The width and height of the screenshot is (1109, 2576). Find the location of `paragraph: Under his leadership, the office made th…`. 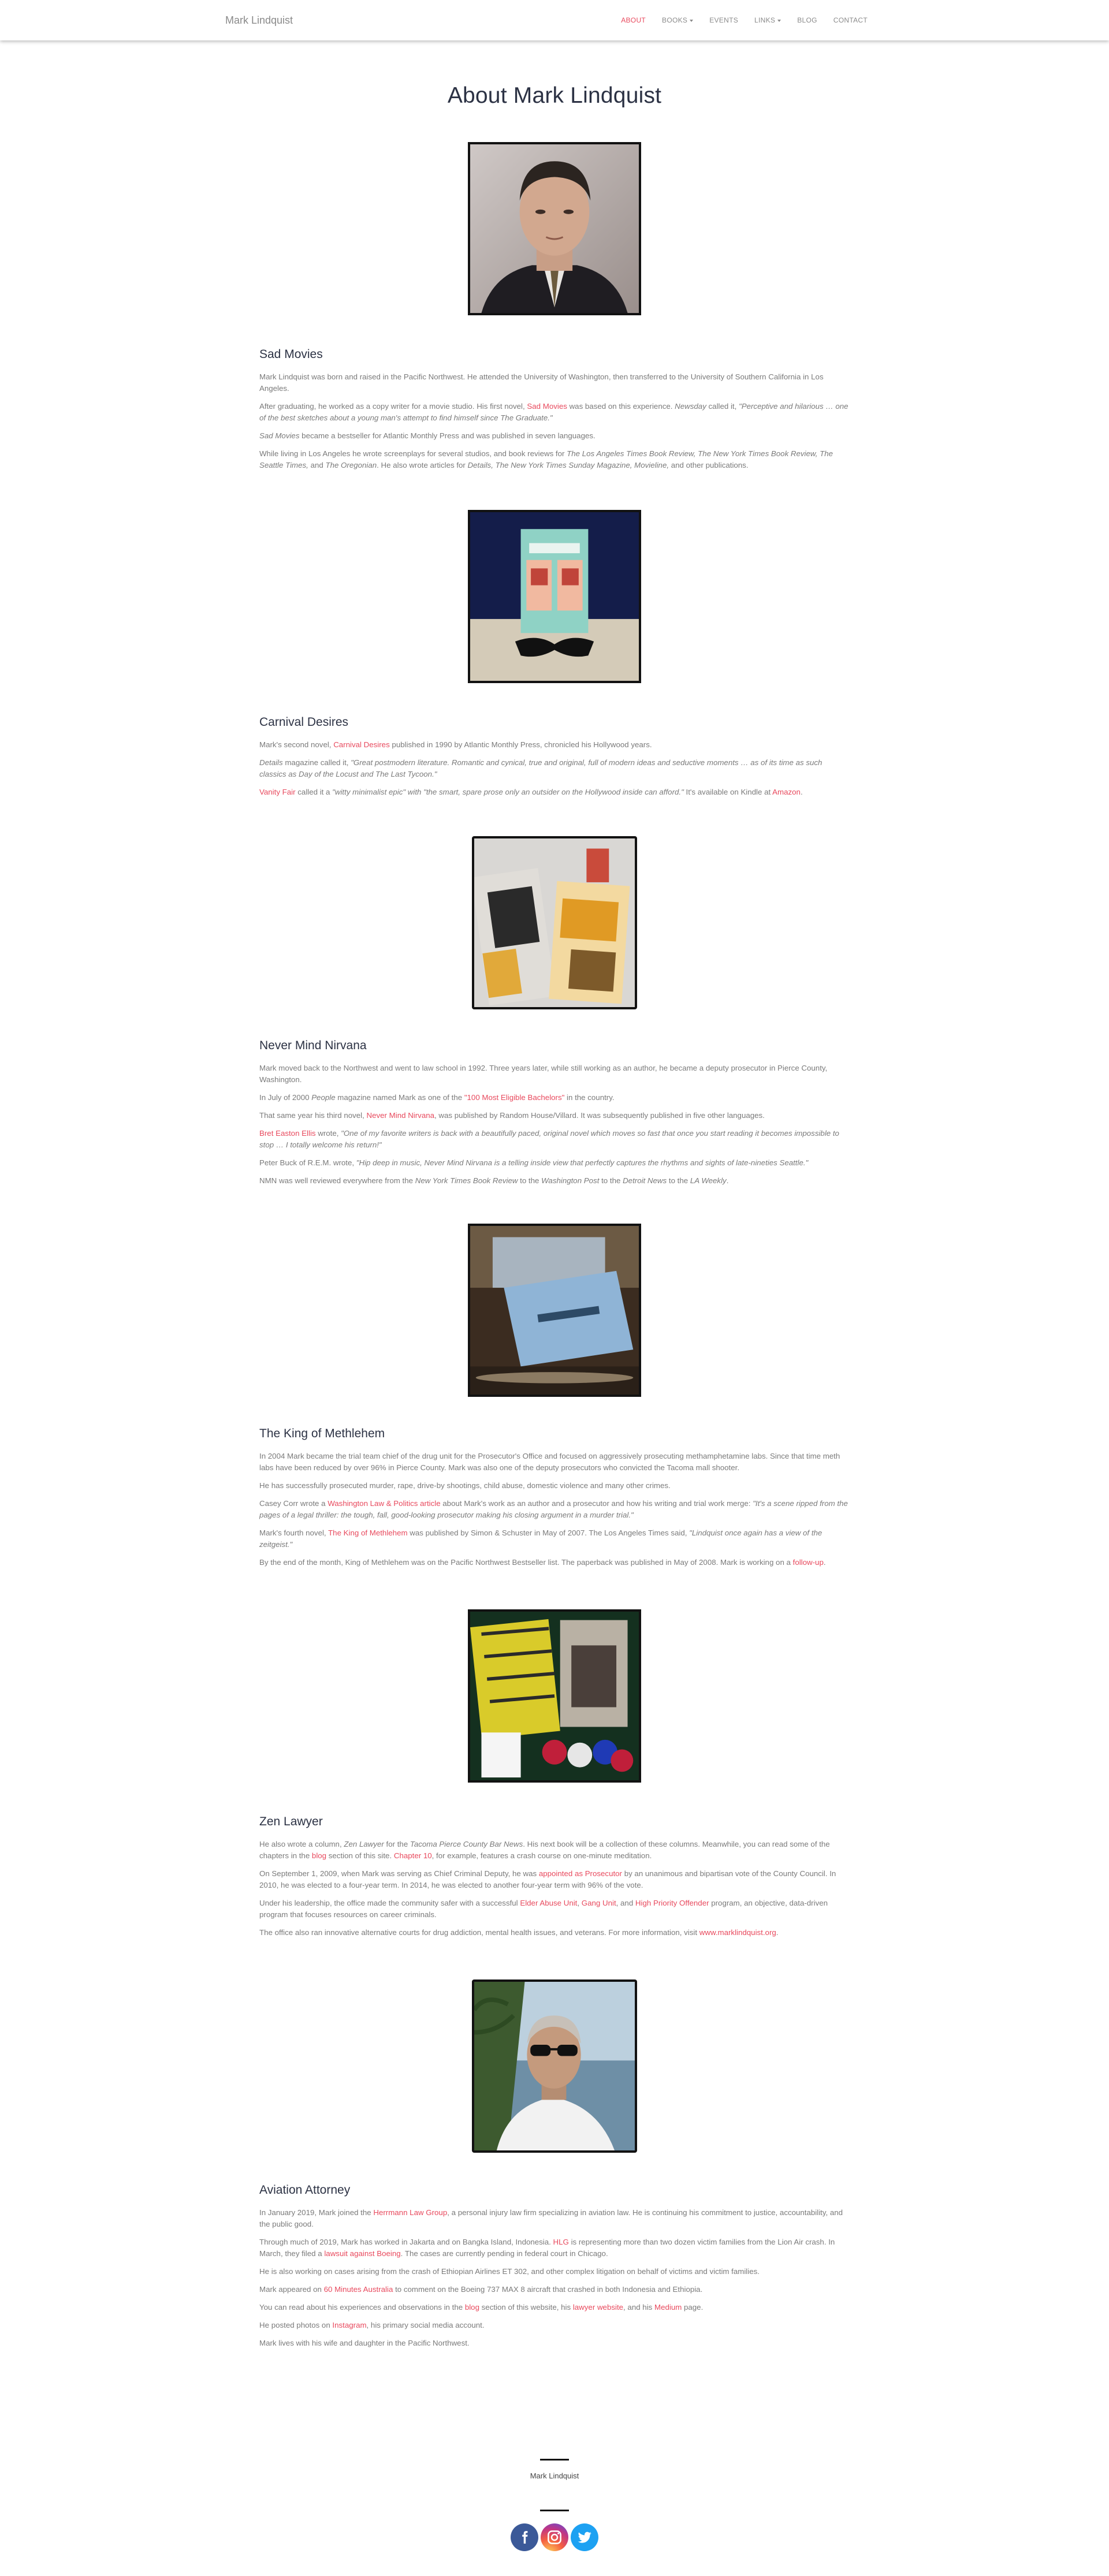

paragraph: Under his leadership, the office made th… is located at coordinates (543, 1909).